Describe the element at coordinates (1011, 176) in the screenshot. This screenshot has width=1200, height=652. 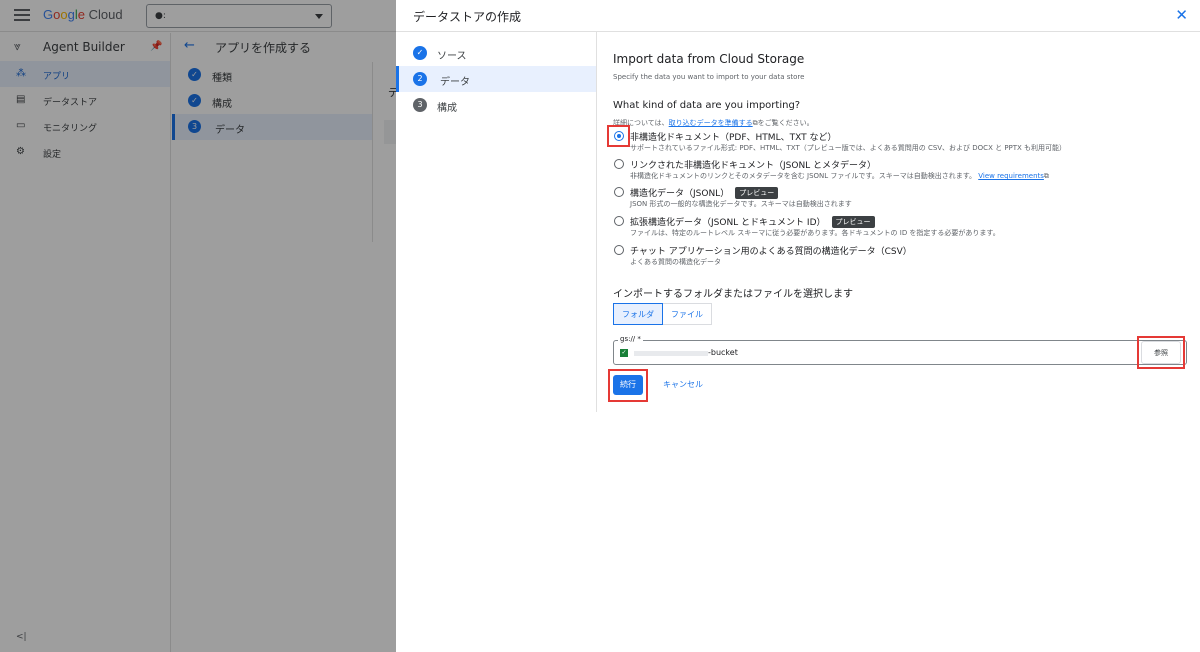
I see `view-requirements-link: View requirements` at that location.